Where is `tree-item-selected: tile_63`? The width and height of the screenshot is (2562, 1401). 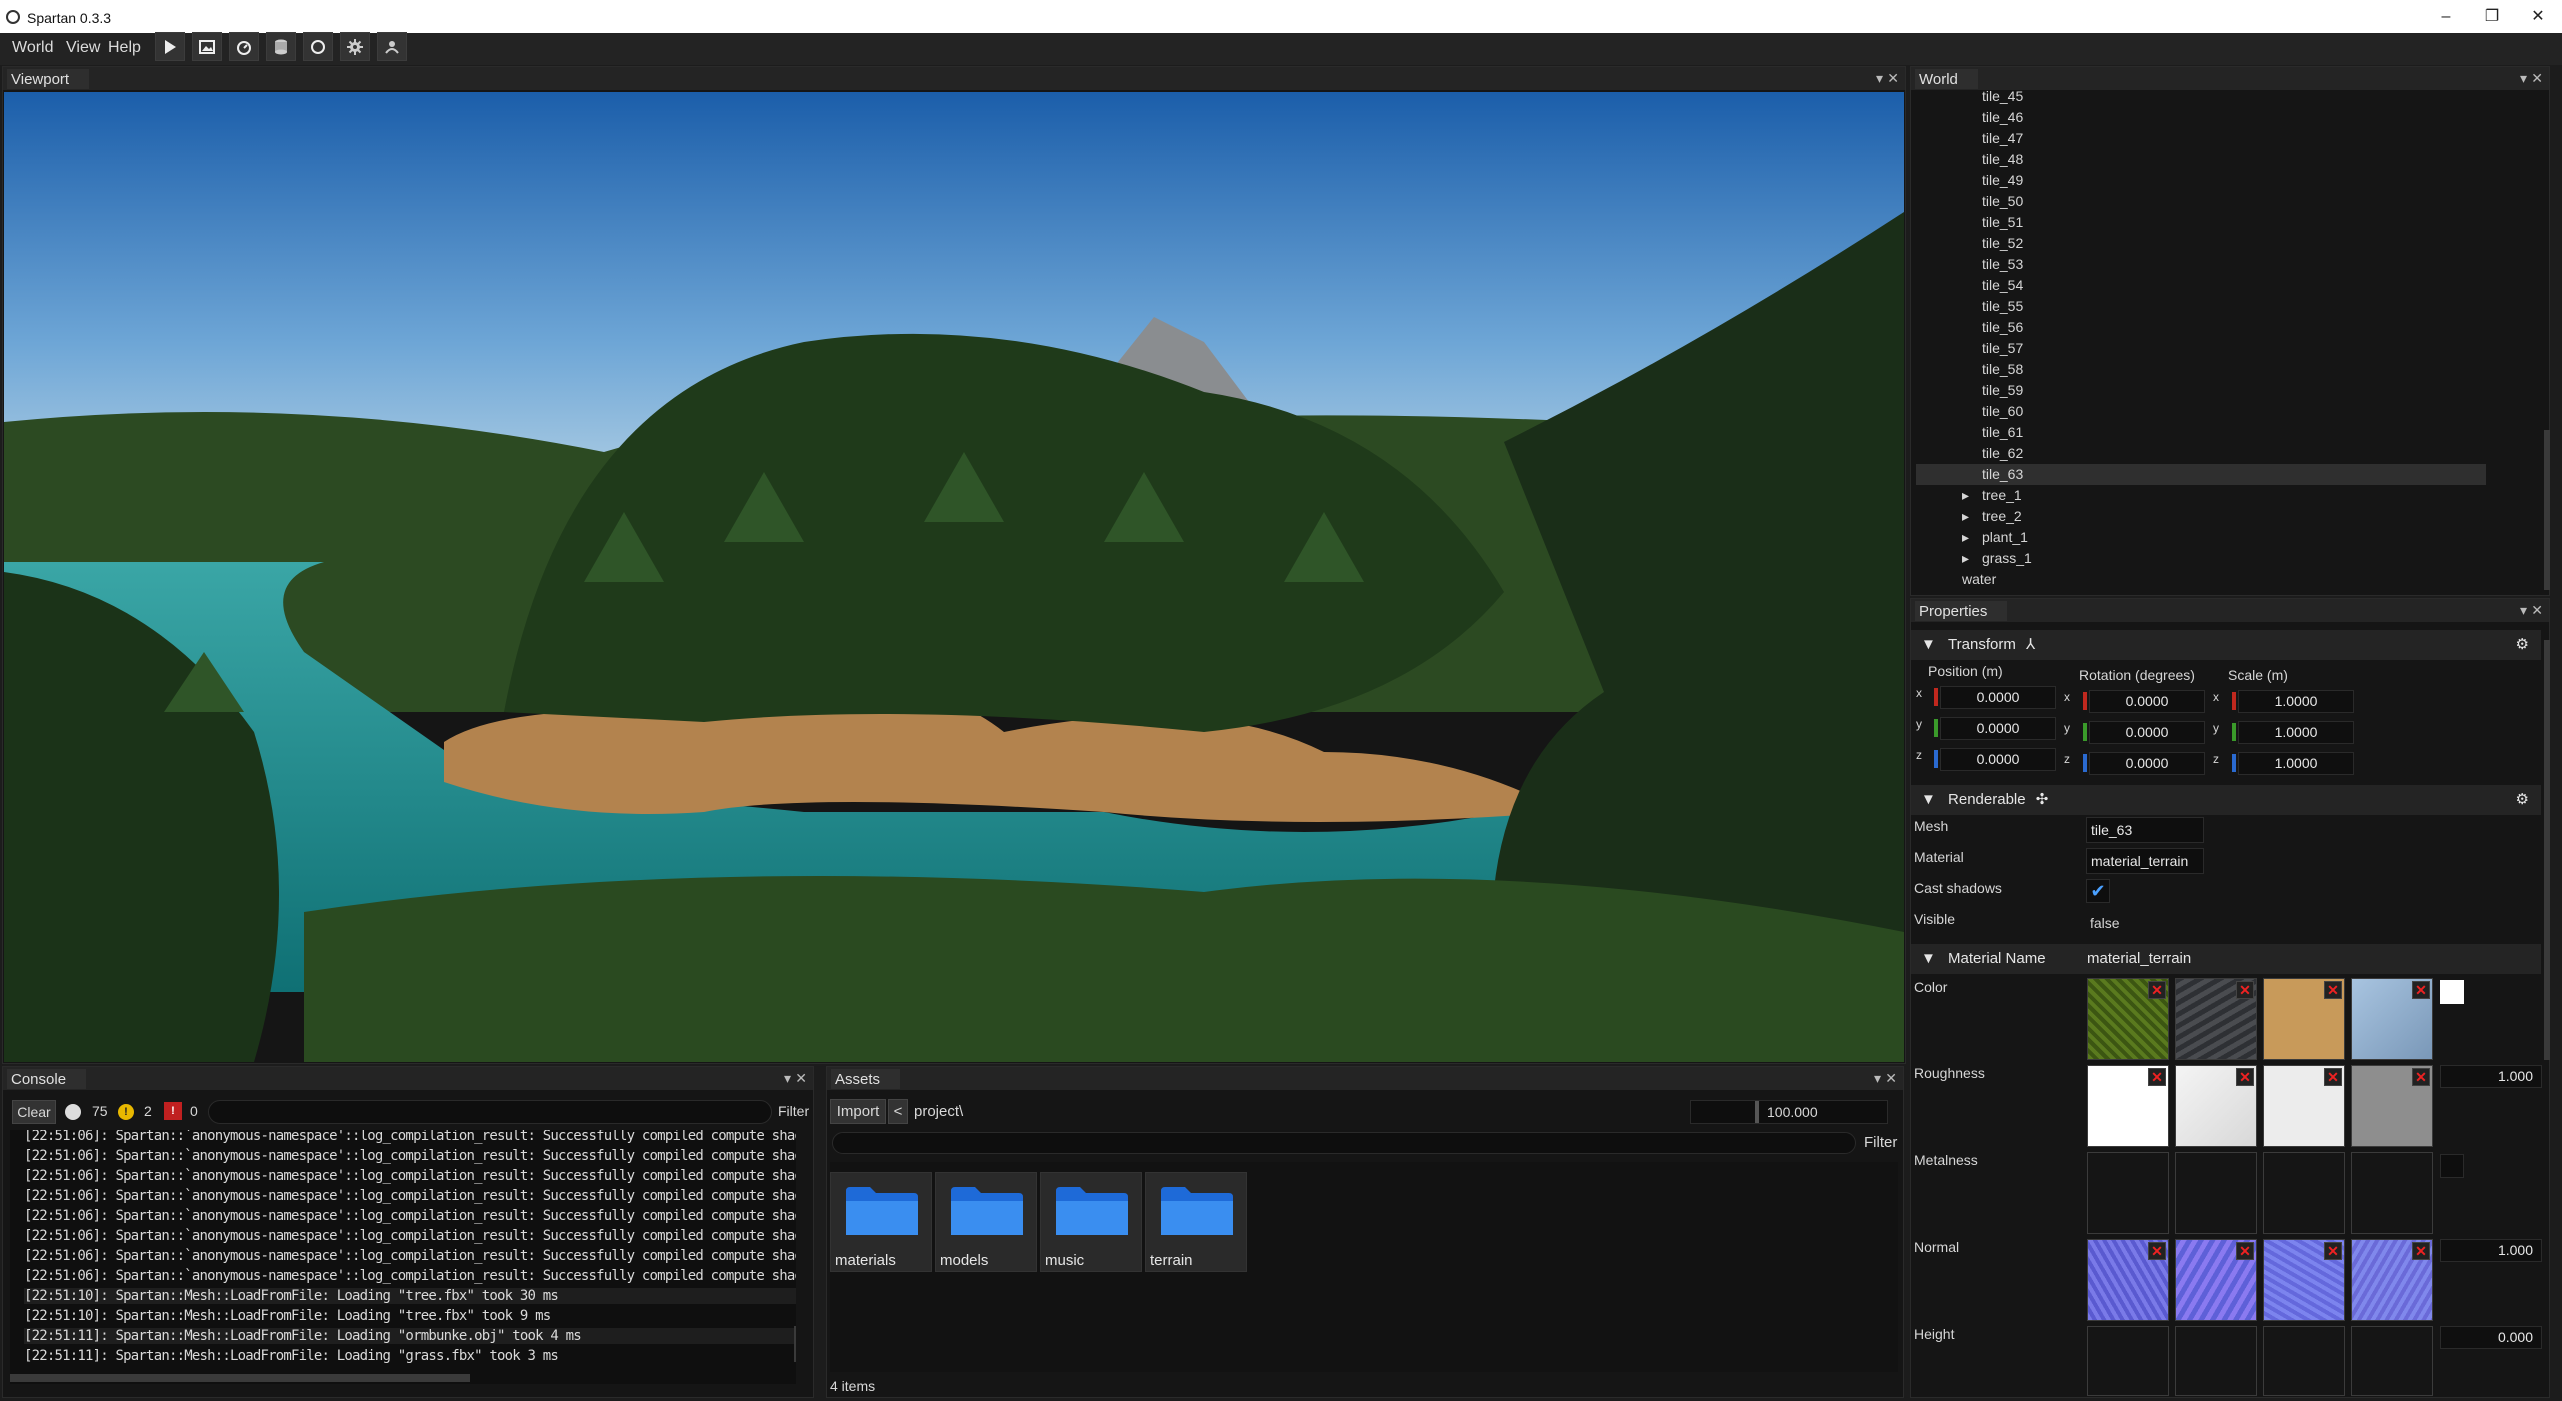
tree-item-selected: tile_63 is located at coordinates (2201, 474).